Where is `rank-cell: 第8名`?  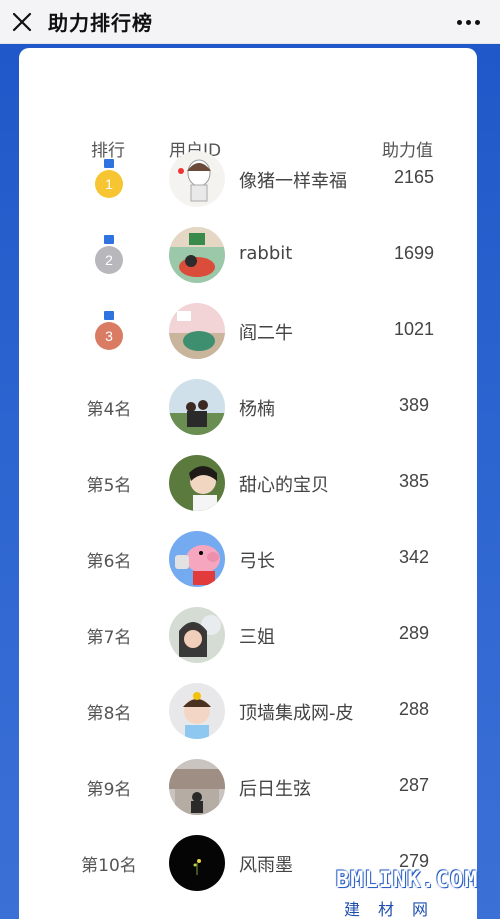 rank-cell: 第8名 is located at coordinates (109, 711).